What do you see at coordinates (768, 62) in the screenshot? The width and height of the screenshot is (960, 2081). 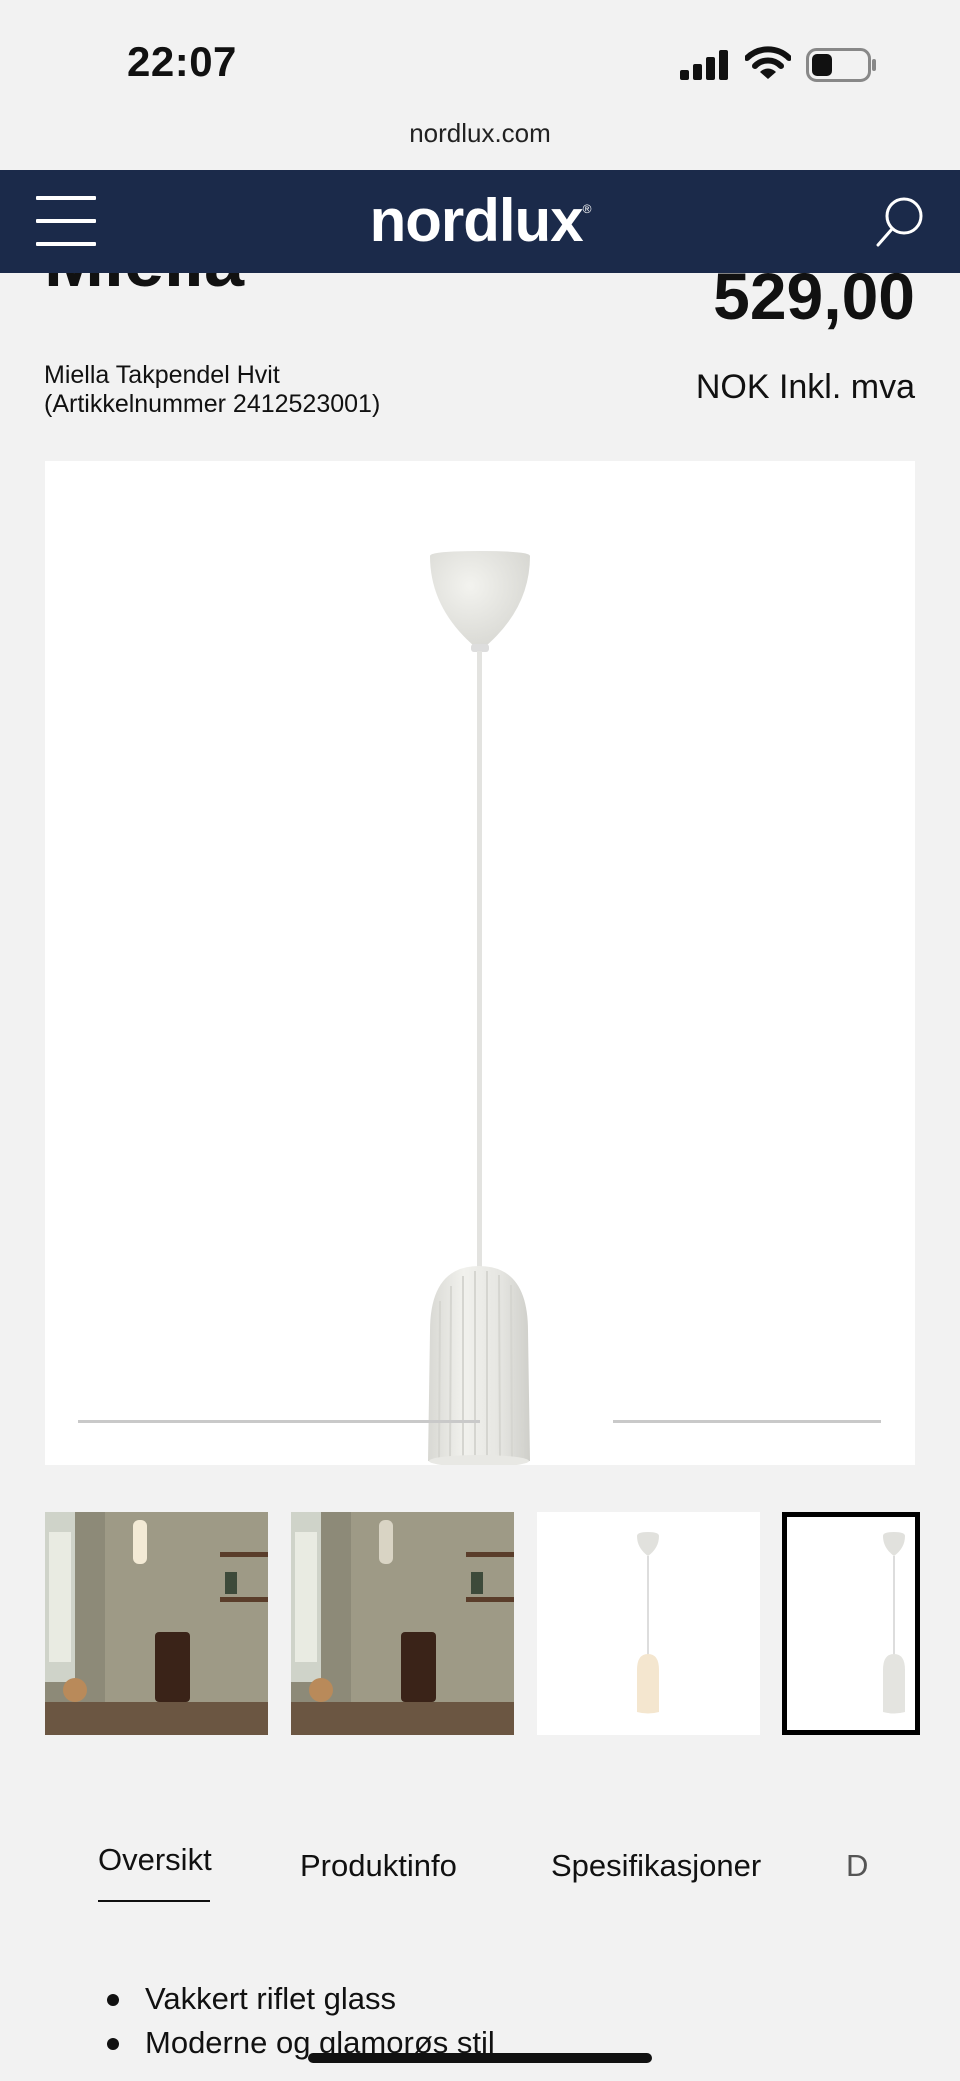 I see `wifi-icon` at bounding box center [768, 62].